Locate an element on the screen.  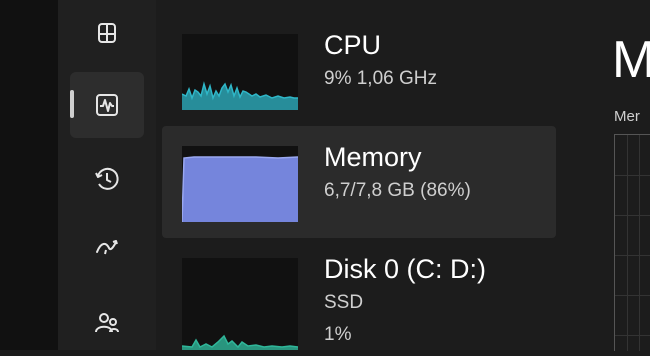
active-indicator is located at coordinates (72, 104).